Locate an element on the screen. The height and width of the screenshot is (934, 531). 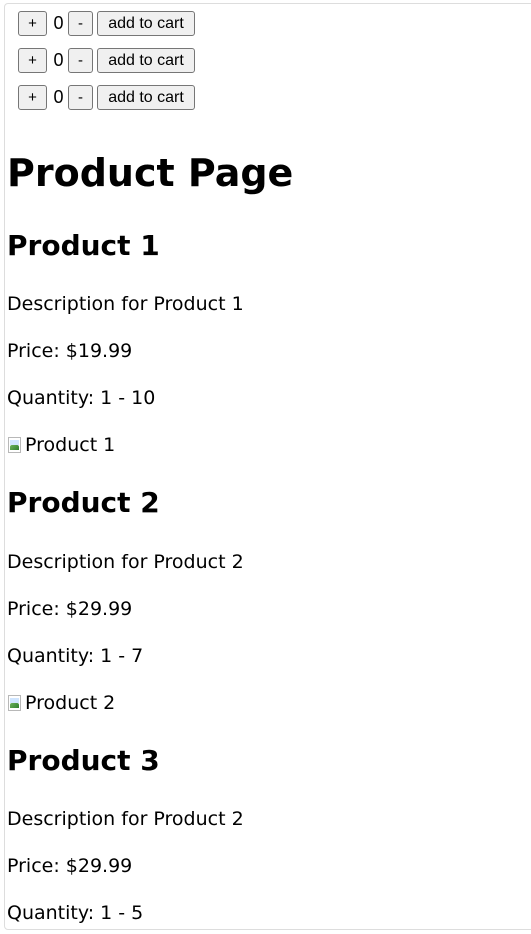
product-price: Price: $19.99 is located at coordinates (70, 351).